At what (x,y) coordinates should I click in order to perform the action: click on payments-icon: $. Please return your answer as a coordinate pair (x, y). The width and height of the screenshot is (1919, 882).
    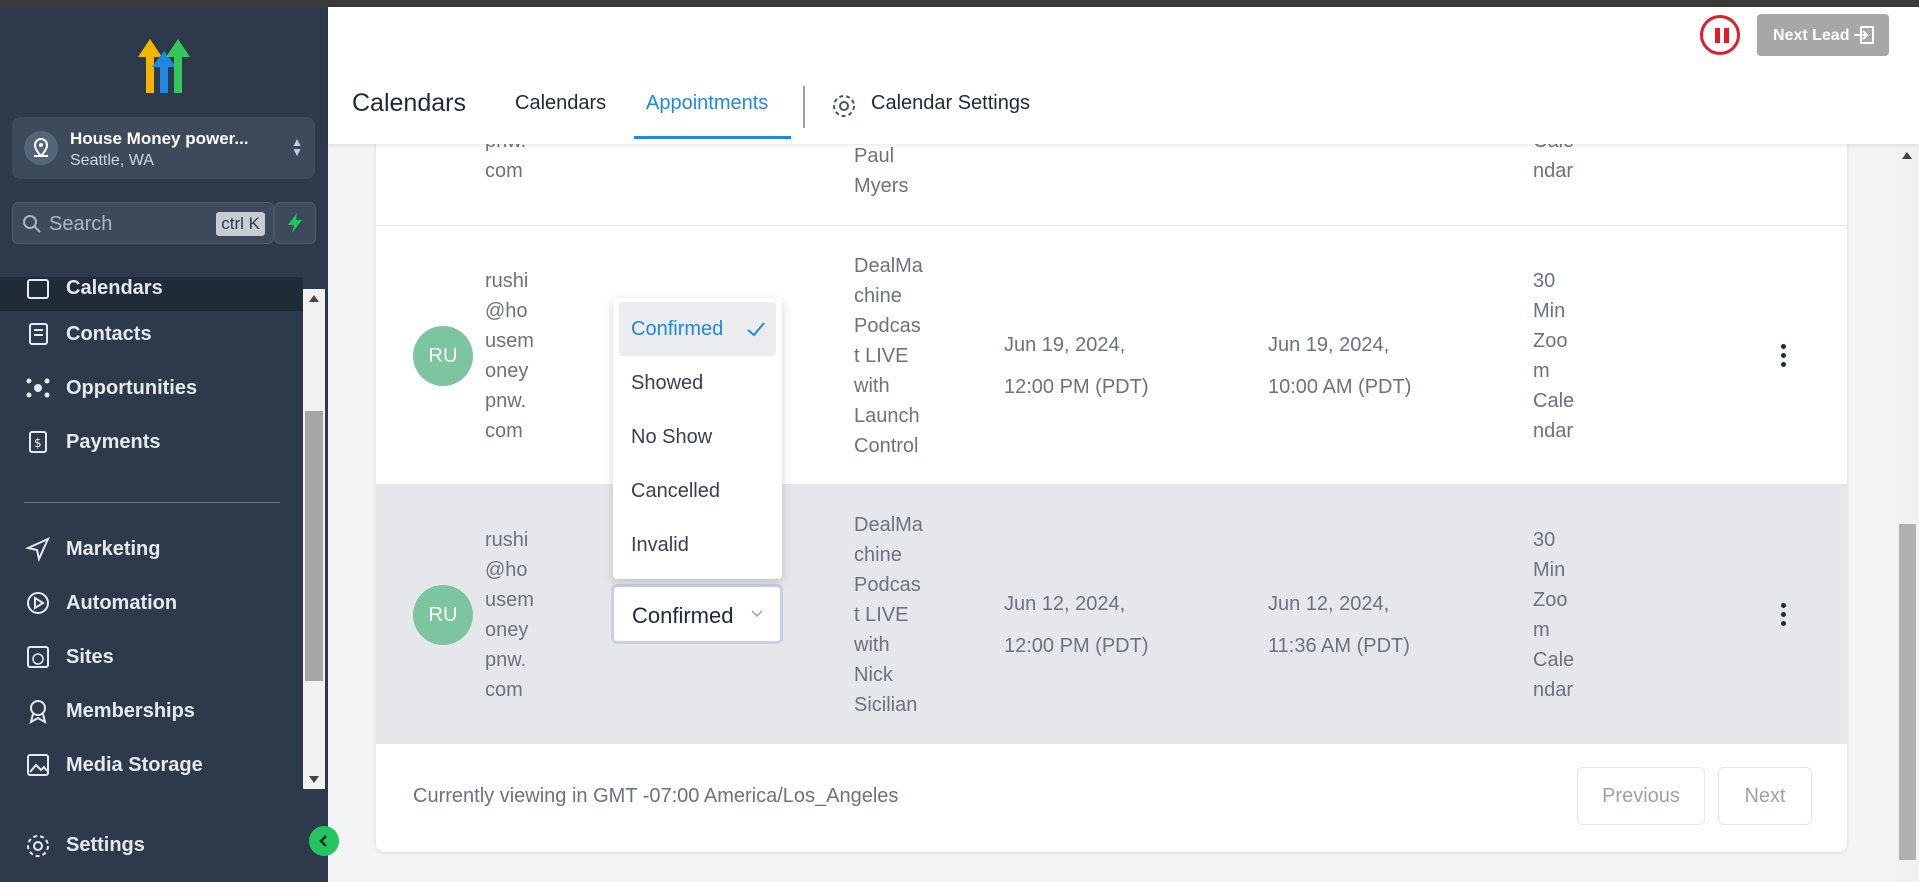
    Looking at the image, I should click on (38, 442).